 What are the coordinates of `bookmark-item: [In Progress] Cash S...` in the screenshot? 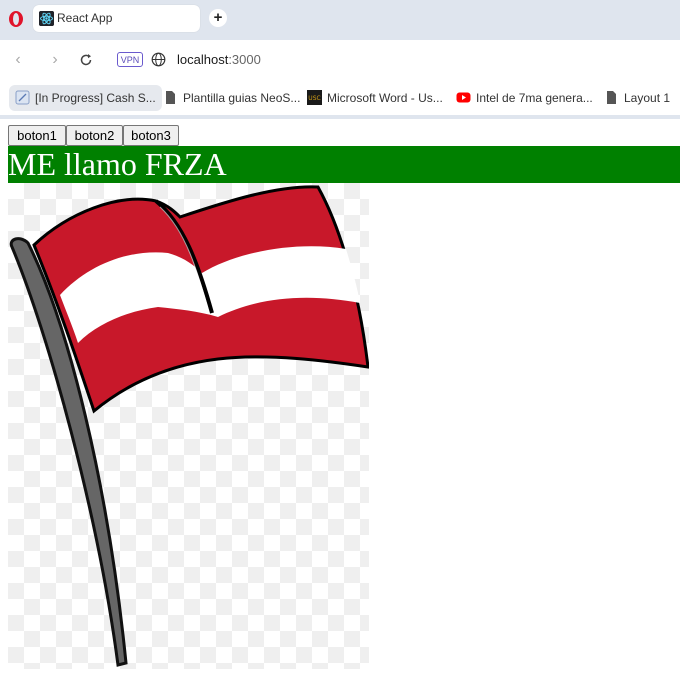 It's located at (85, 98).